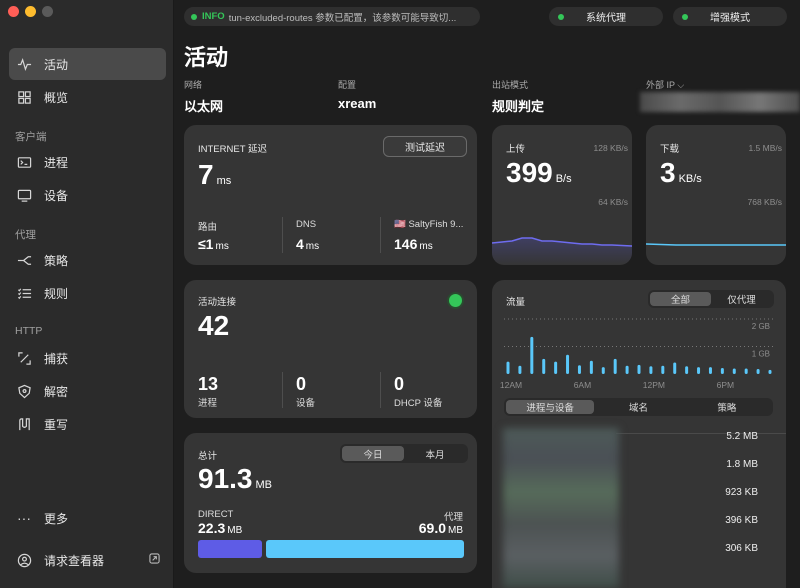 The height and width of the screenshot is (588, 800). What do you see at coordinates (30, 11) in the screenshot?
I see `minimize-window-button` at bounding box center [30, 11].